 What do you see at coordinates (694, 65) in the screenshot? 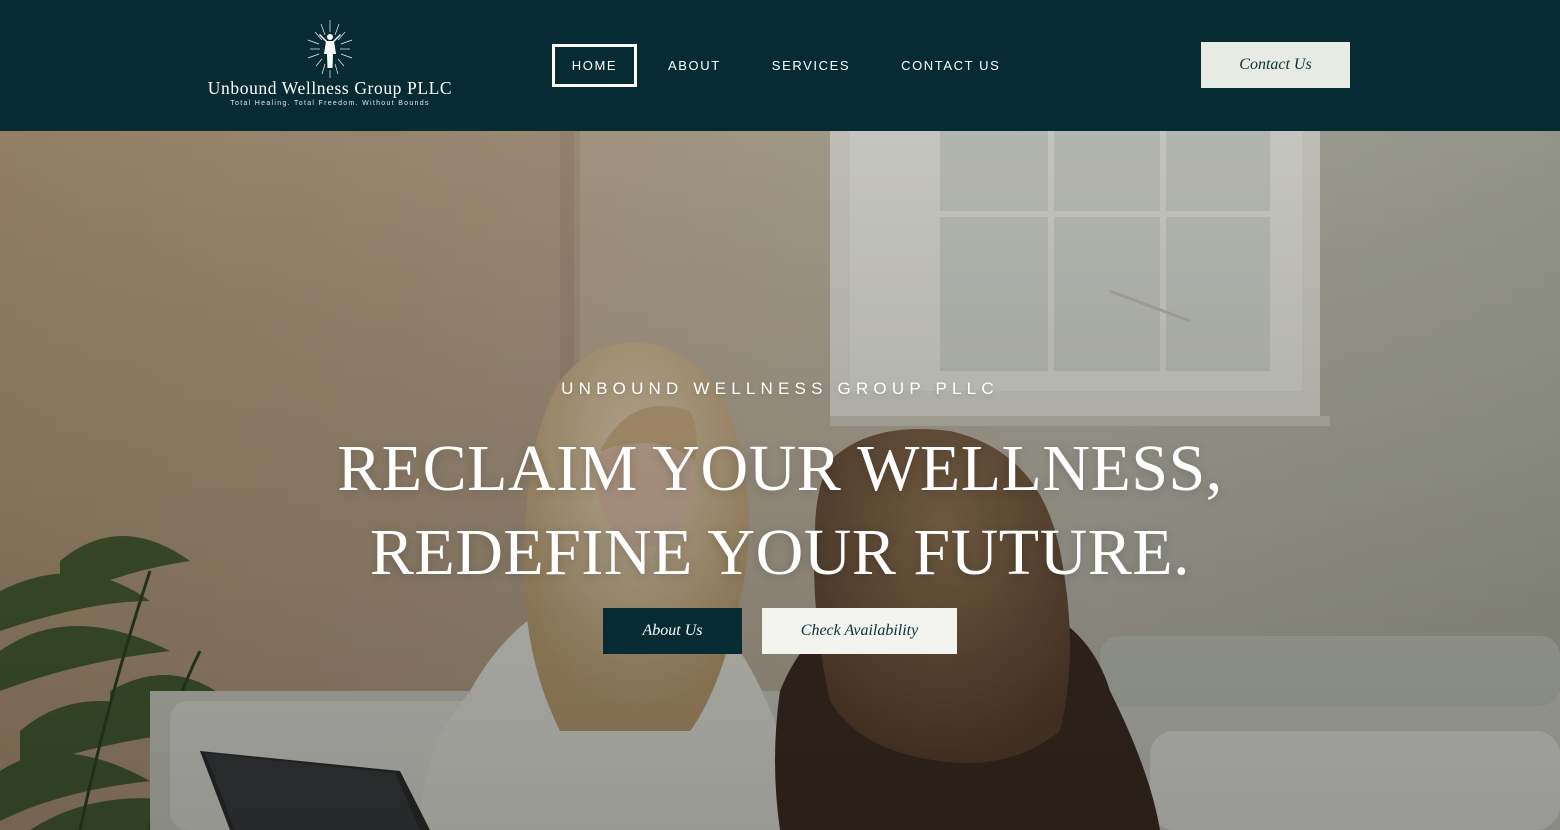
I see `nav-about: ABOUT` at bounding box center [694, 65].